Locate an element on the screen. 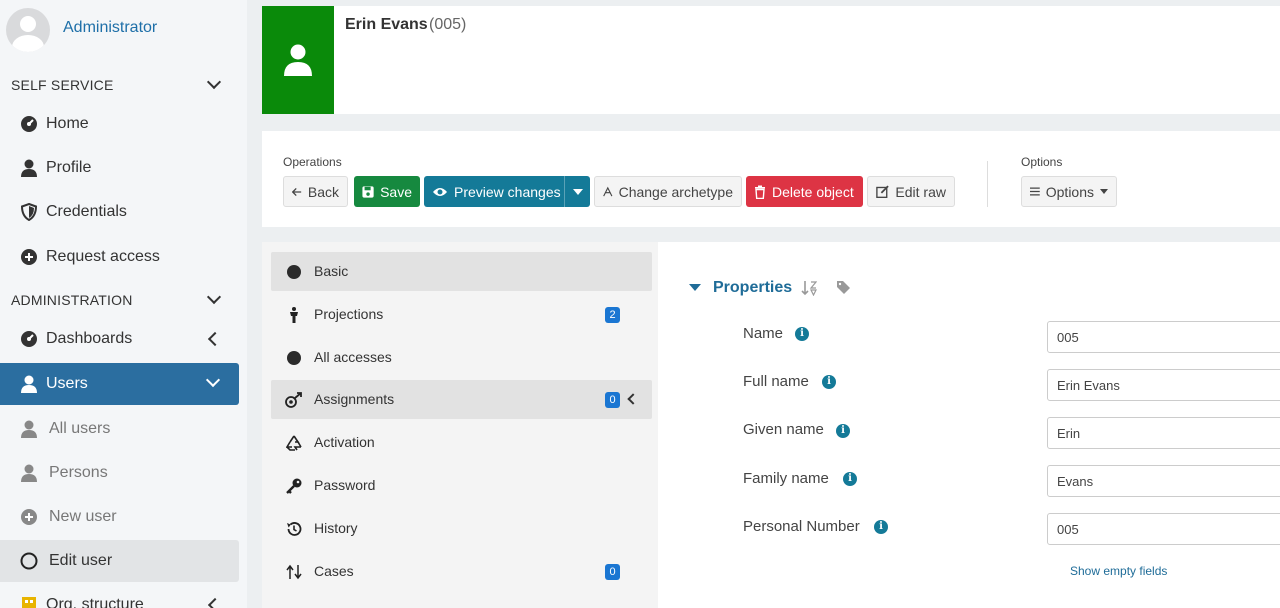 This screenshot has height=608, width=1280. preview-changes-button: Preview changes is located at coordinates (507, 191).